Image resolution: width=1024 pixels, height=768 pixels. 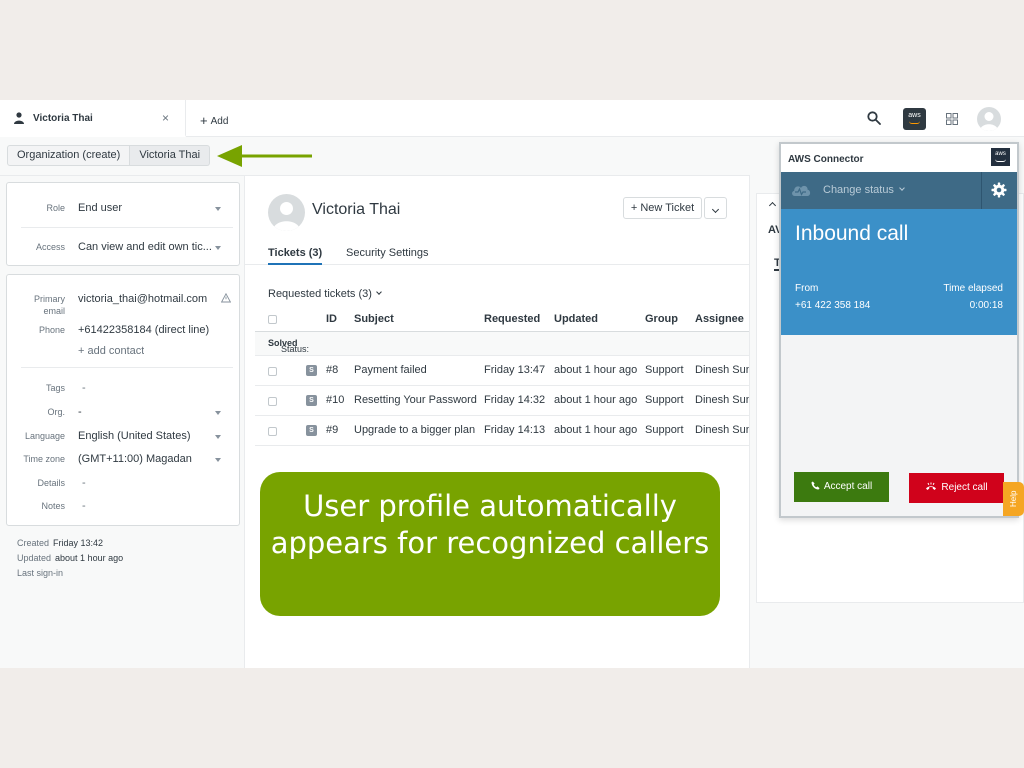 I want to click on role-field: Role End user, so click(x=123, y=209).